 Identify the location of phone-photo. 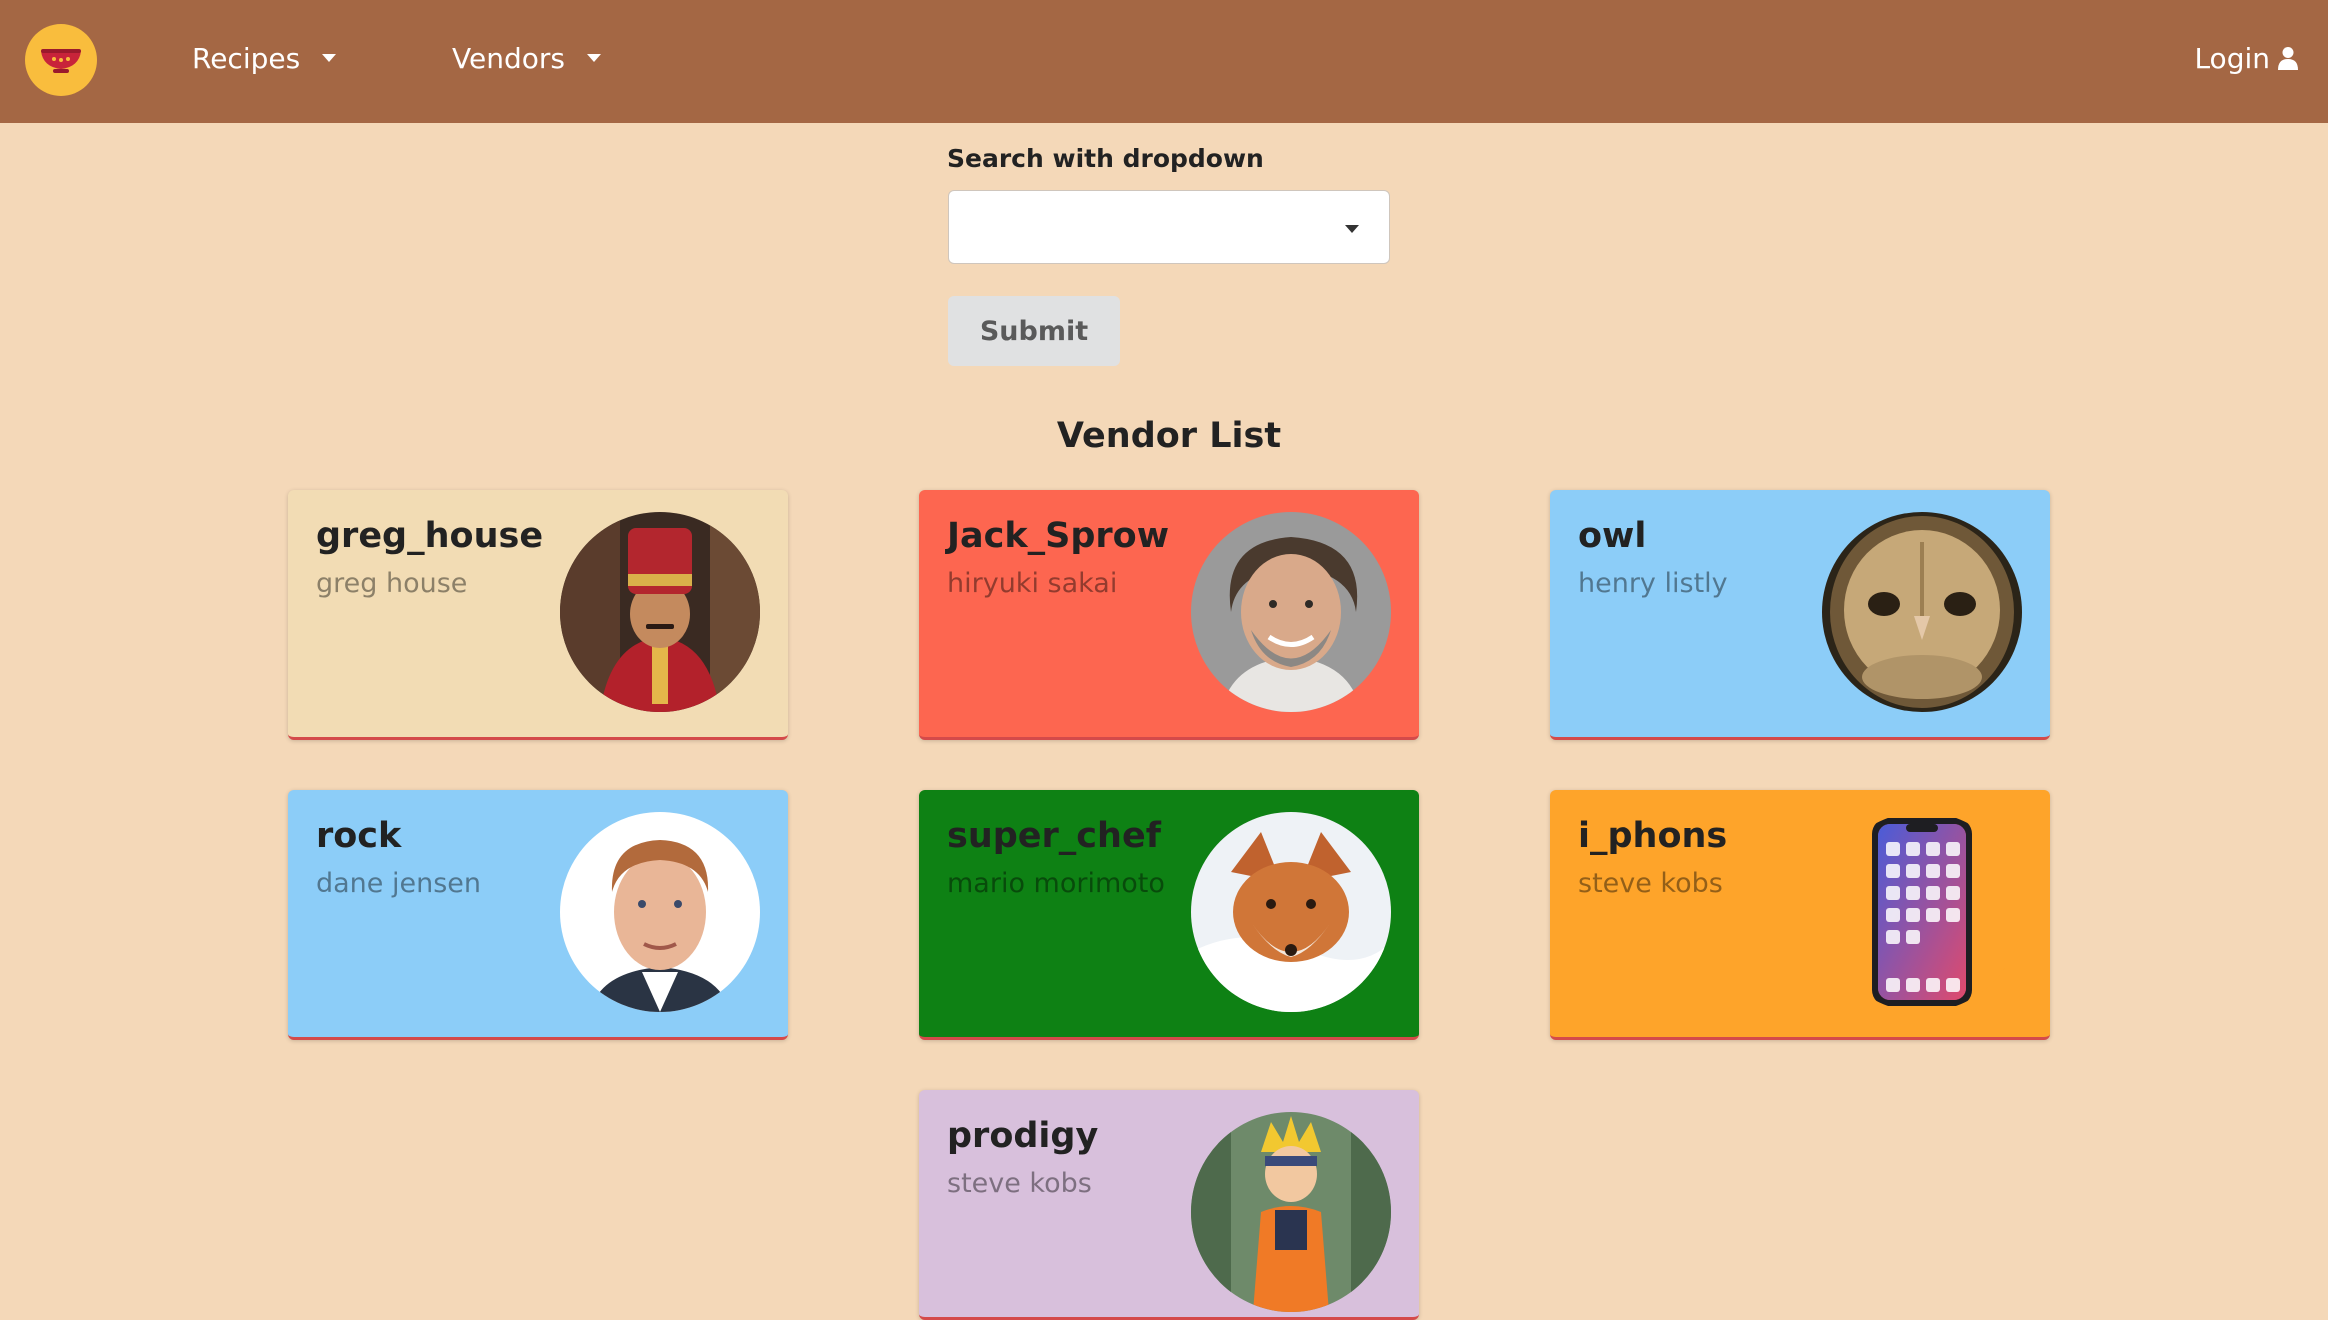
(1922, 912).